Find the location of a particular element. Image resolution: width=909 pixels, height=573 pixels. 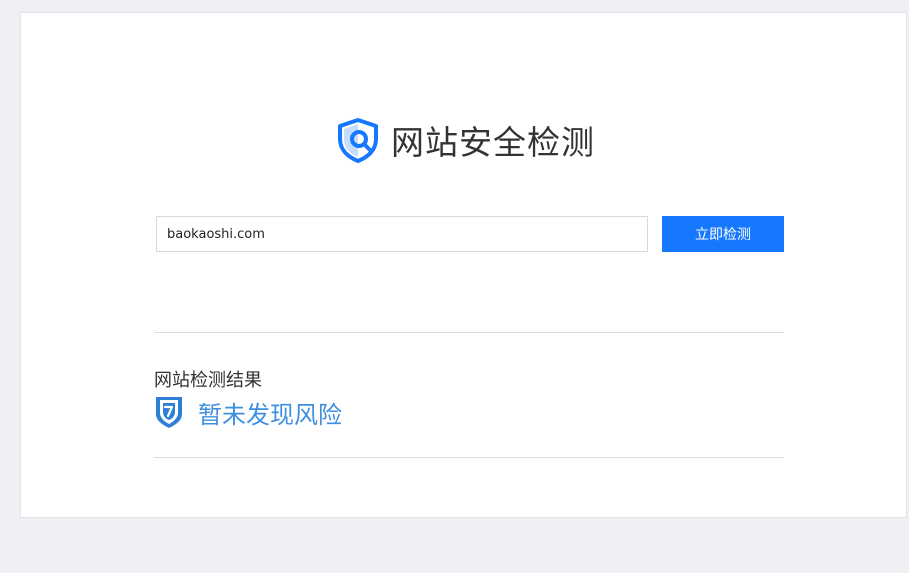

shield-search-icon is located at coordinates (358, 140).